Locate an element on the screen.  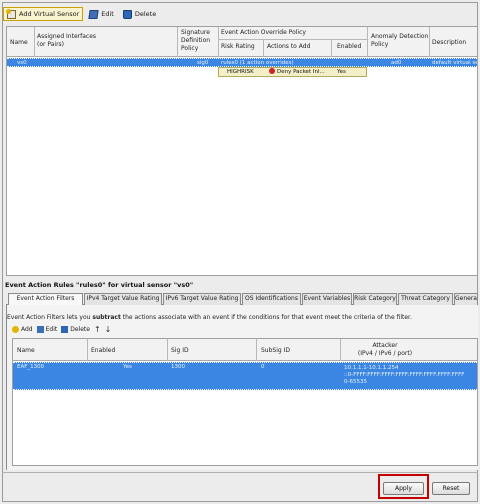
add-icon is located at coordinates (15, 329).